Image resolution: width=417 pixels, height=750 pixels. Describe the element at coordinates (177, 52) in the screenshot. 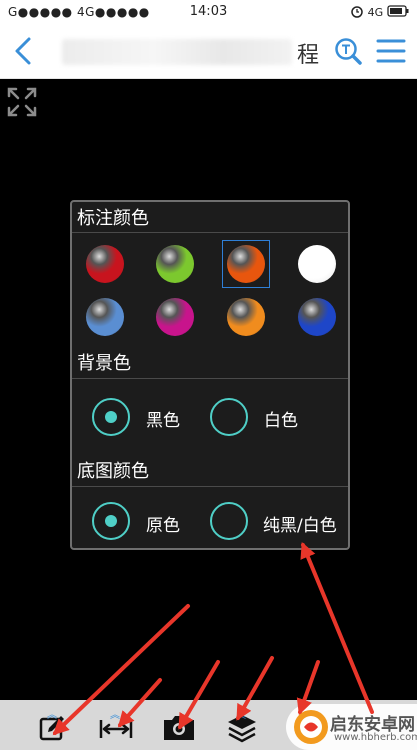

I see `blurred-title` at that location.